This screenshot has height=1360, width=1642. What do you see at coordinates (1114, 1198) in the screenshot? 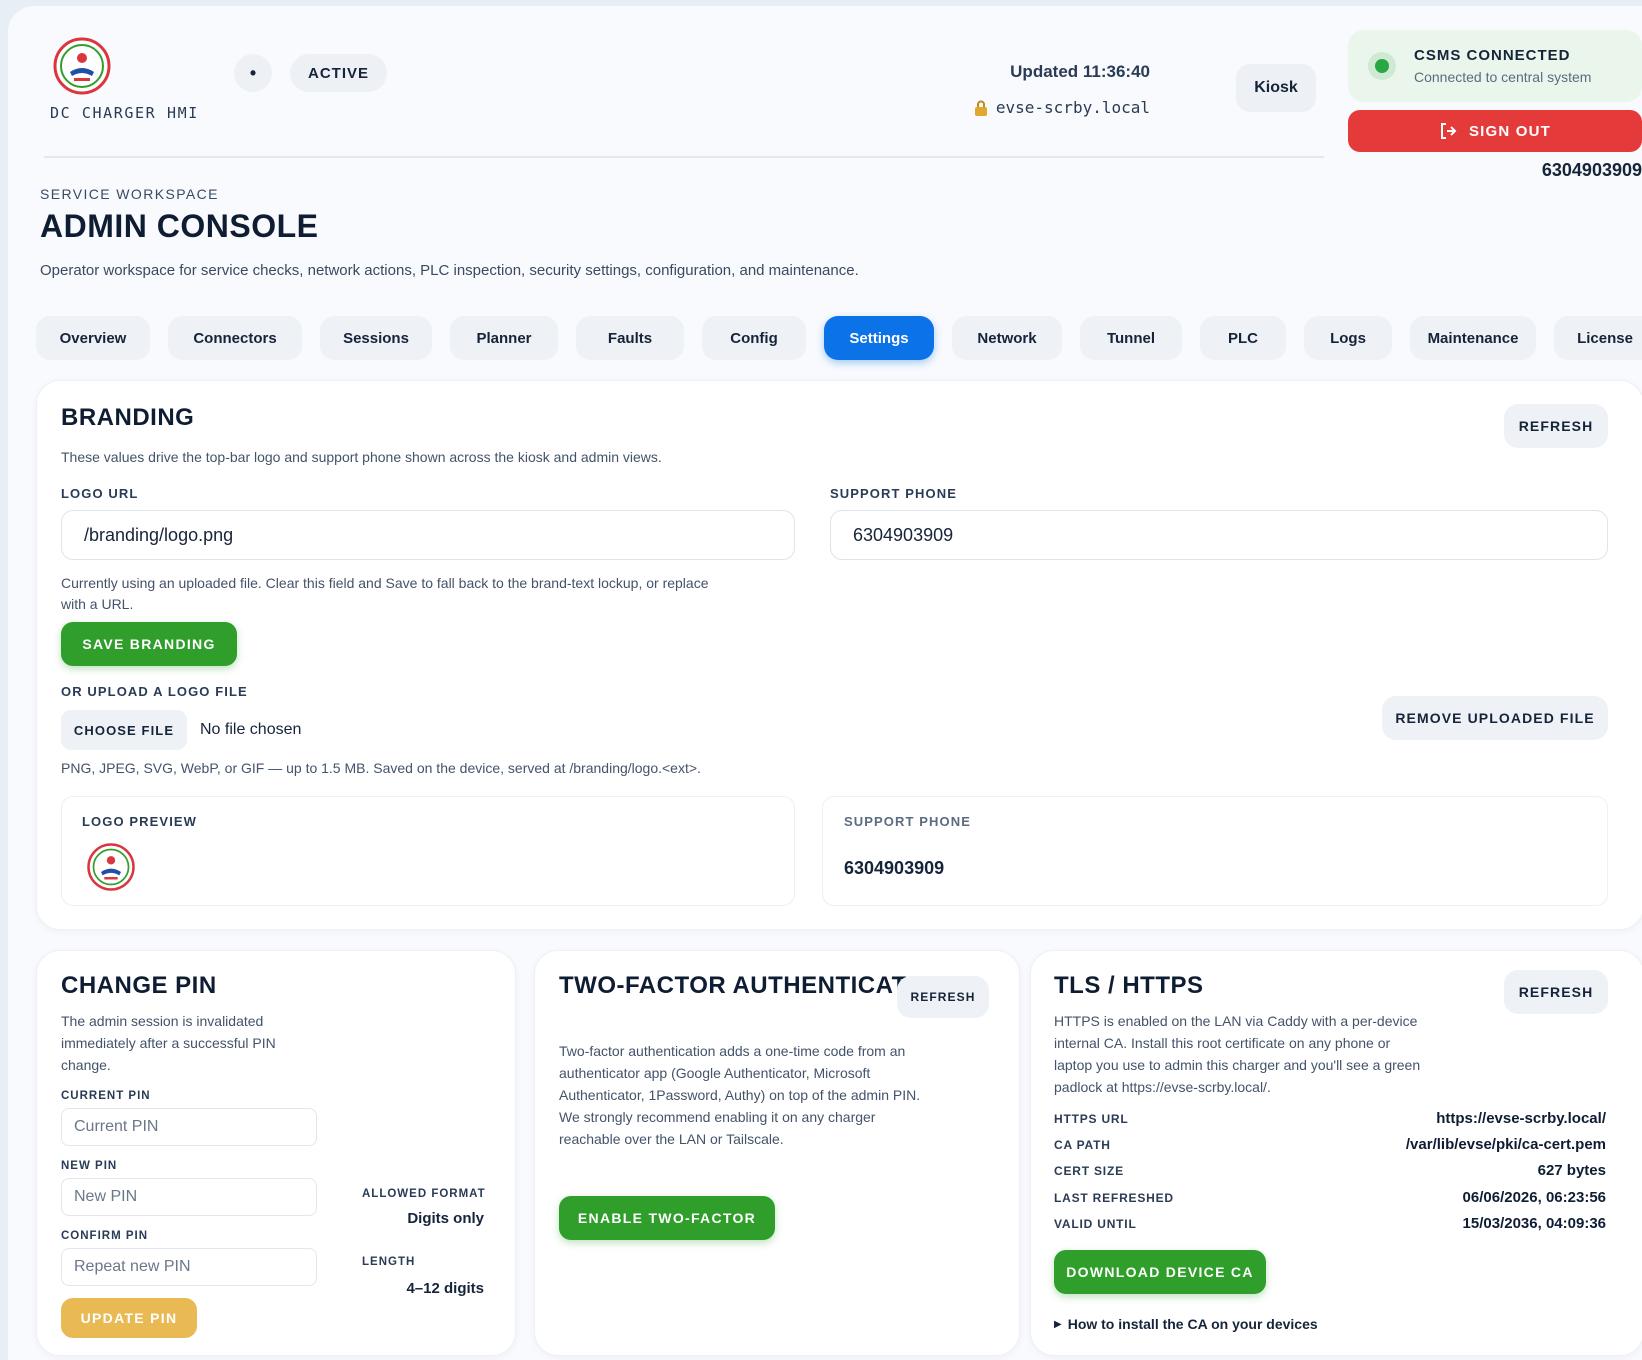
I see `tls-row-key: LAST REFRESHED` at bounding box center [1114, 1198].